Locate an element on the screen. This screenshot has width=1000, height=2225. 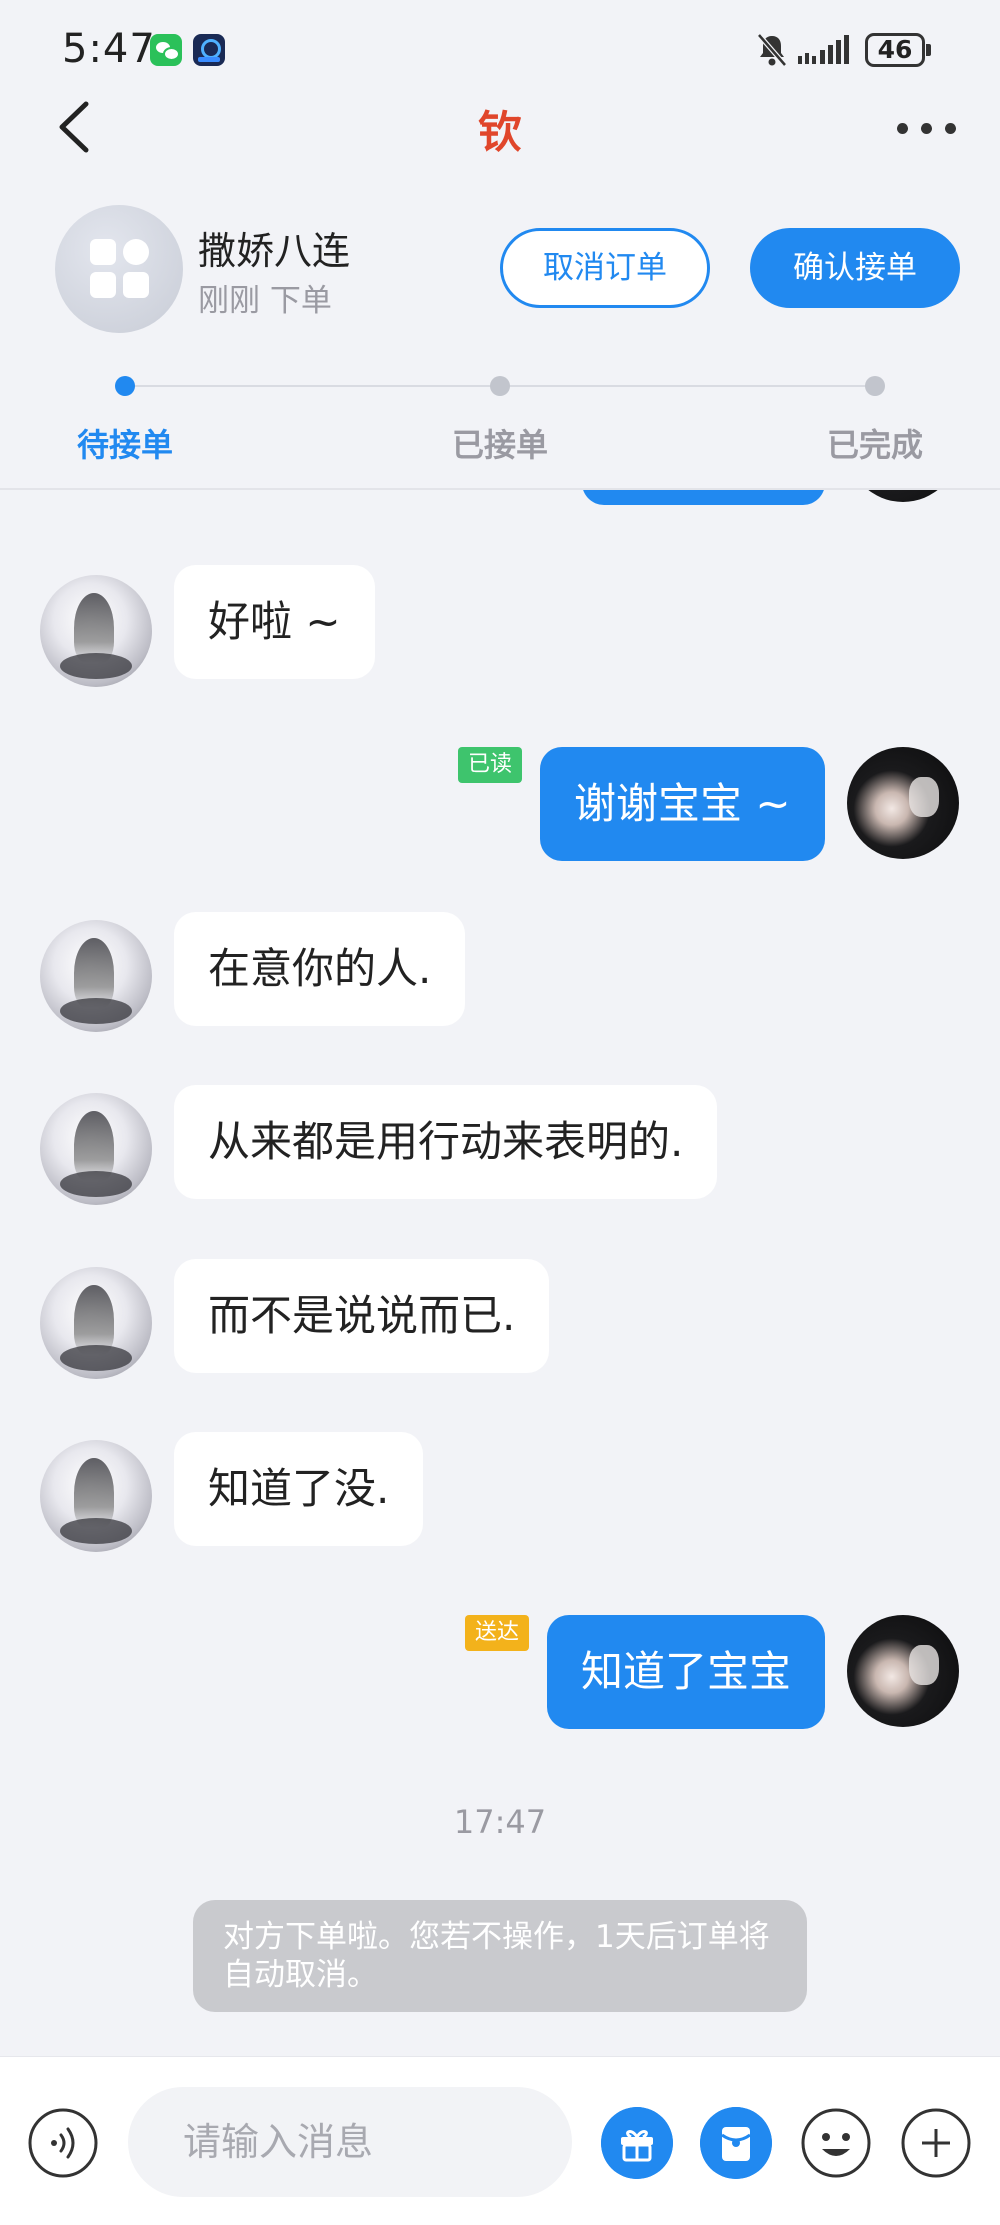
wechat-icon is located at coordinates (166, 50).